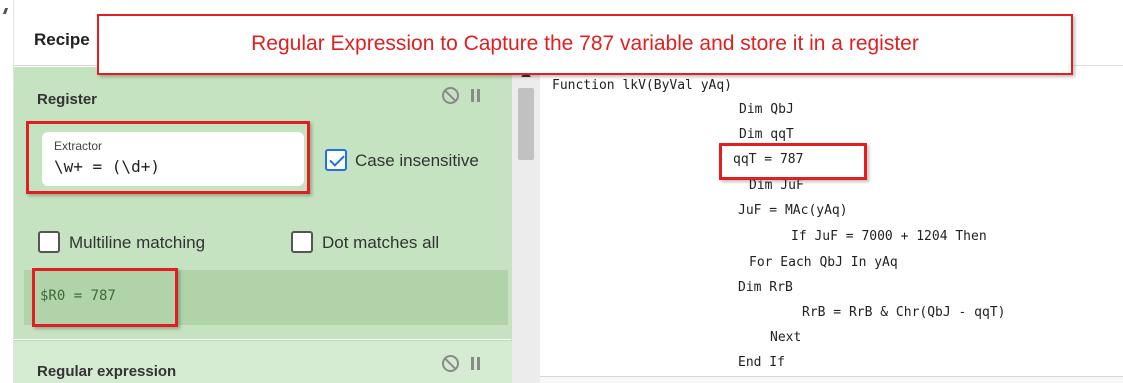  Describe the element at coordinates (105, 297) in the screenshot. I see `output-highlight` at that location.